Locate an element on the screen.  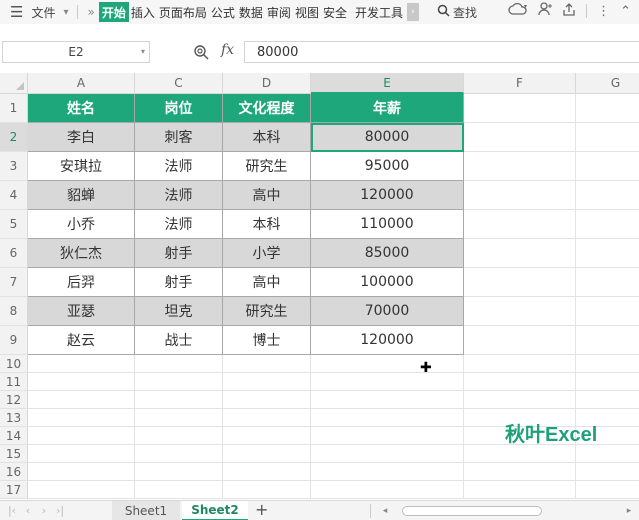
more-options-icon: ⋮ is located at coordinates (603, 11).